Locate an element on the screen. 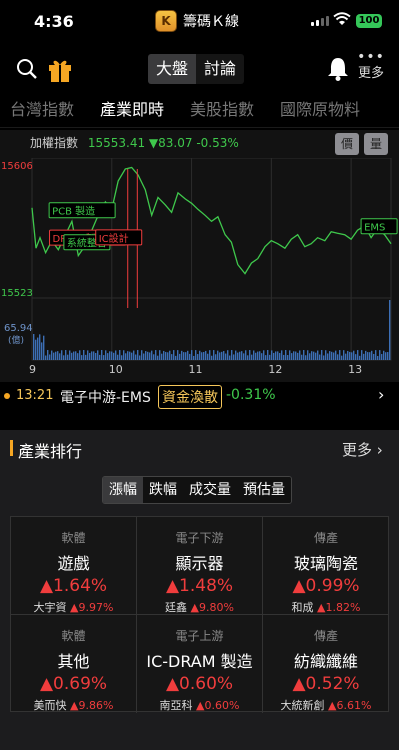 This screenshot has width=399, height=750. news-time: 13:21 is located at coordinates (35, 395).